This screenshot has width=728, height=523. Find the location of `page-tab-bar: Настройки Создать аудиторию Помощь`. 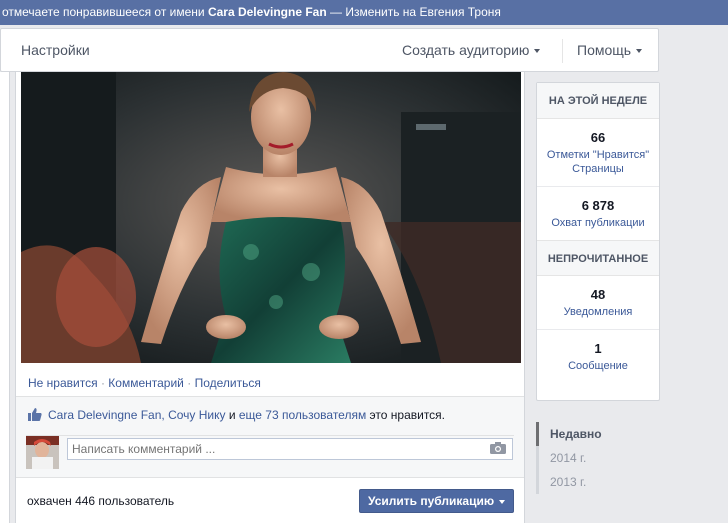

page-tab-bar: Настройки Создать аудиторию Помощь is located at coordinates (329, 50).